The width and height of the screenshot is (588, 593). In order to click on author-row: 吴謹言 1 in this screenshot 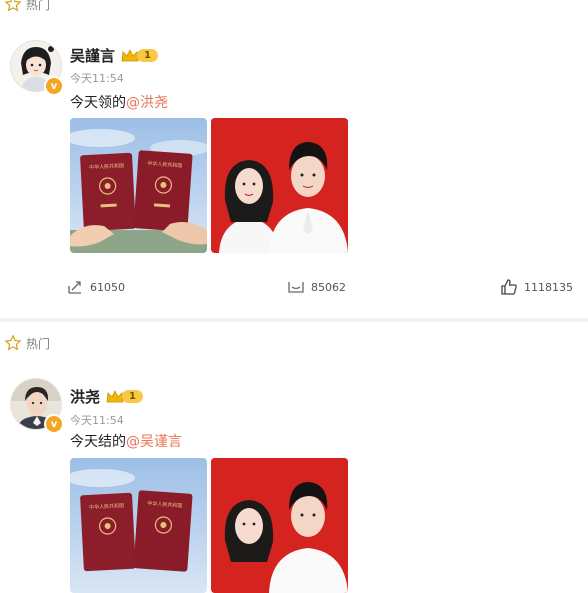, I will do `click(114, 55)`.